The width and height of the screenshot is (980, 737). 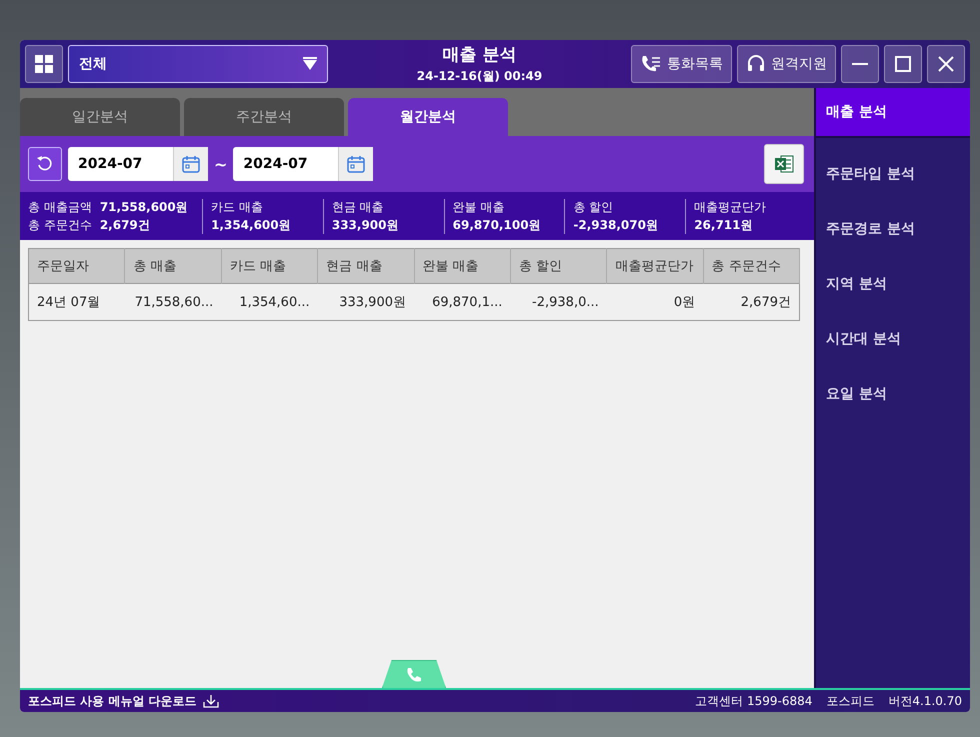 What do you see at coordinates (310, 64) in the screenshot?
I see `dropdown-icon` at bounding box center [310, 64].